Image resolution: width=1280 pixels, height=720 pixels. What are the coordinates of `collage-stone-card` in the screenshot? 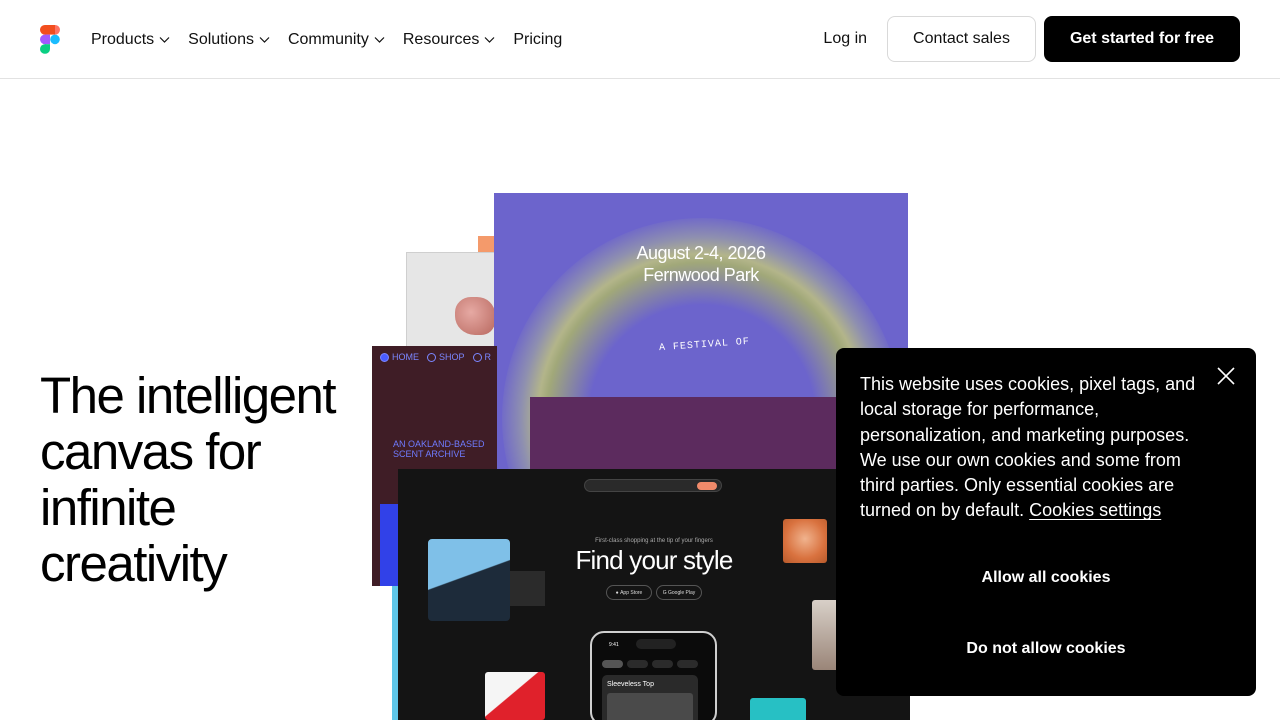 It's located at (456, 302).